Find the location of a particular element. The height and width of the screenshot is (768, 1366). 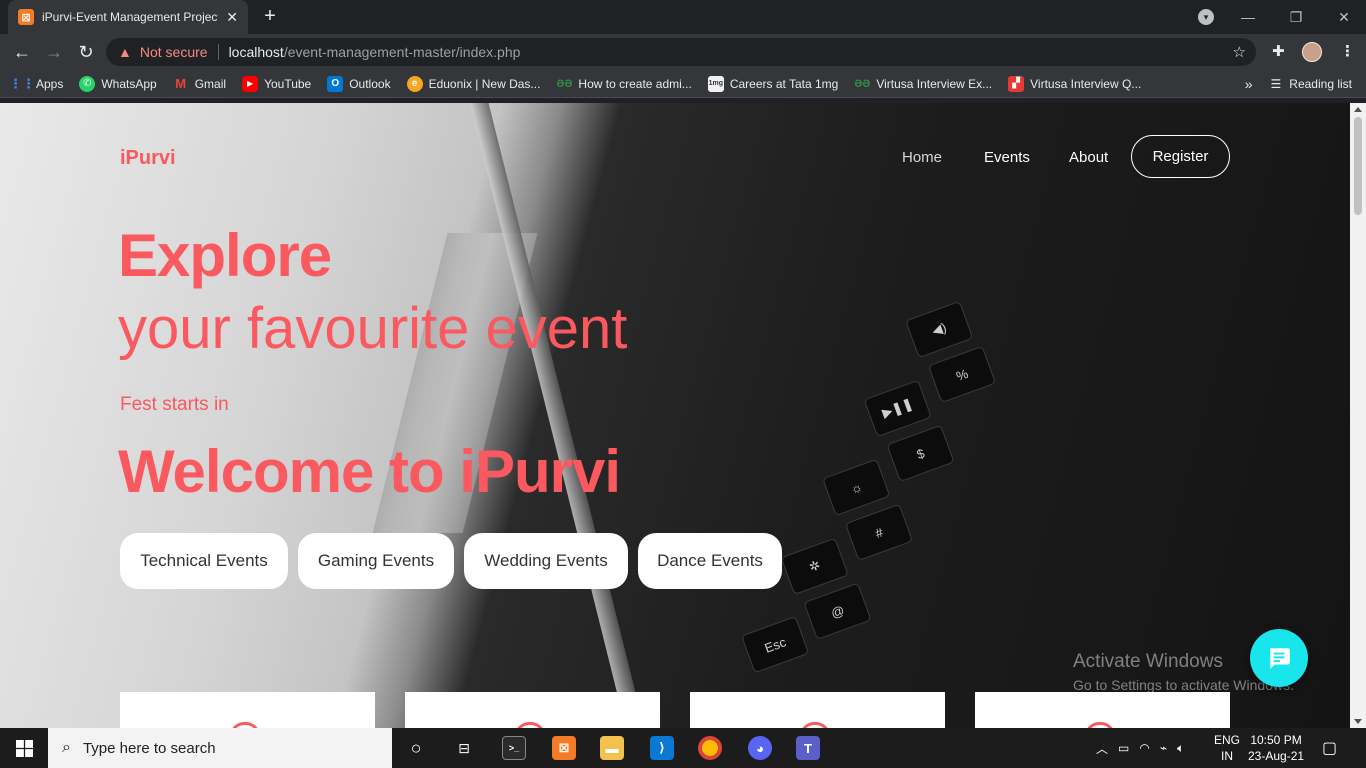

fest-countdown-label: Fest starts in is located at coordinates (174, 404).